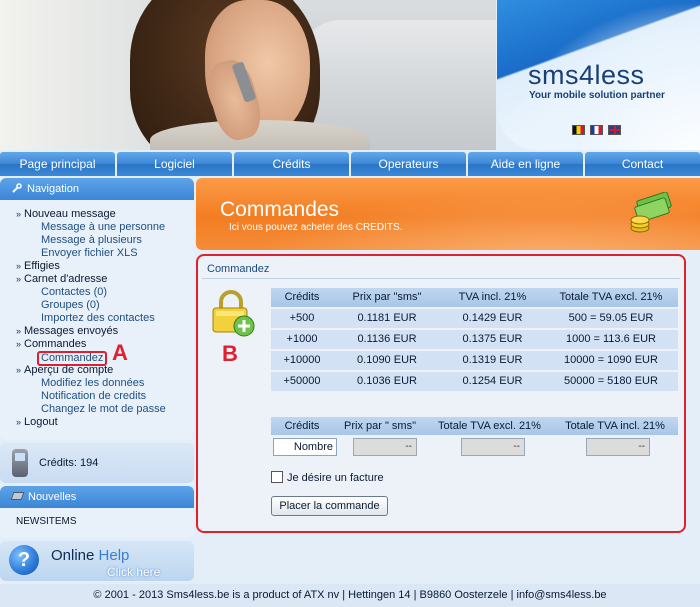 The width and height of the screenshot is (700, 607). Describe the element at coordinates (305, 447) in the screenshot. I see `credits-quantity-input` at that location.